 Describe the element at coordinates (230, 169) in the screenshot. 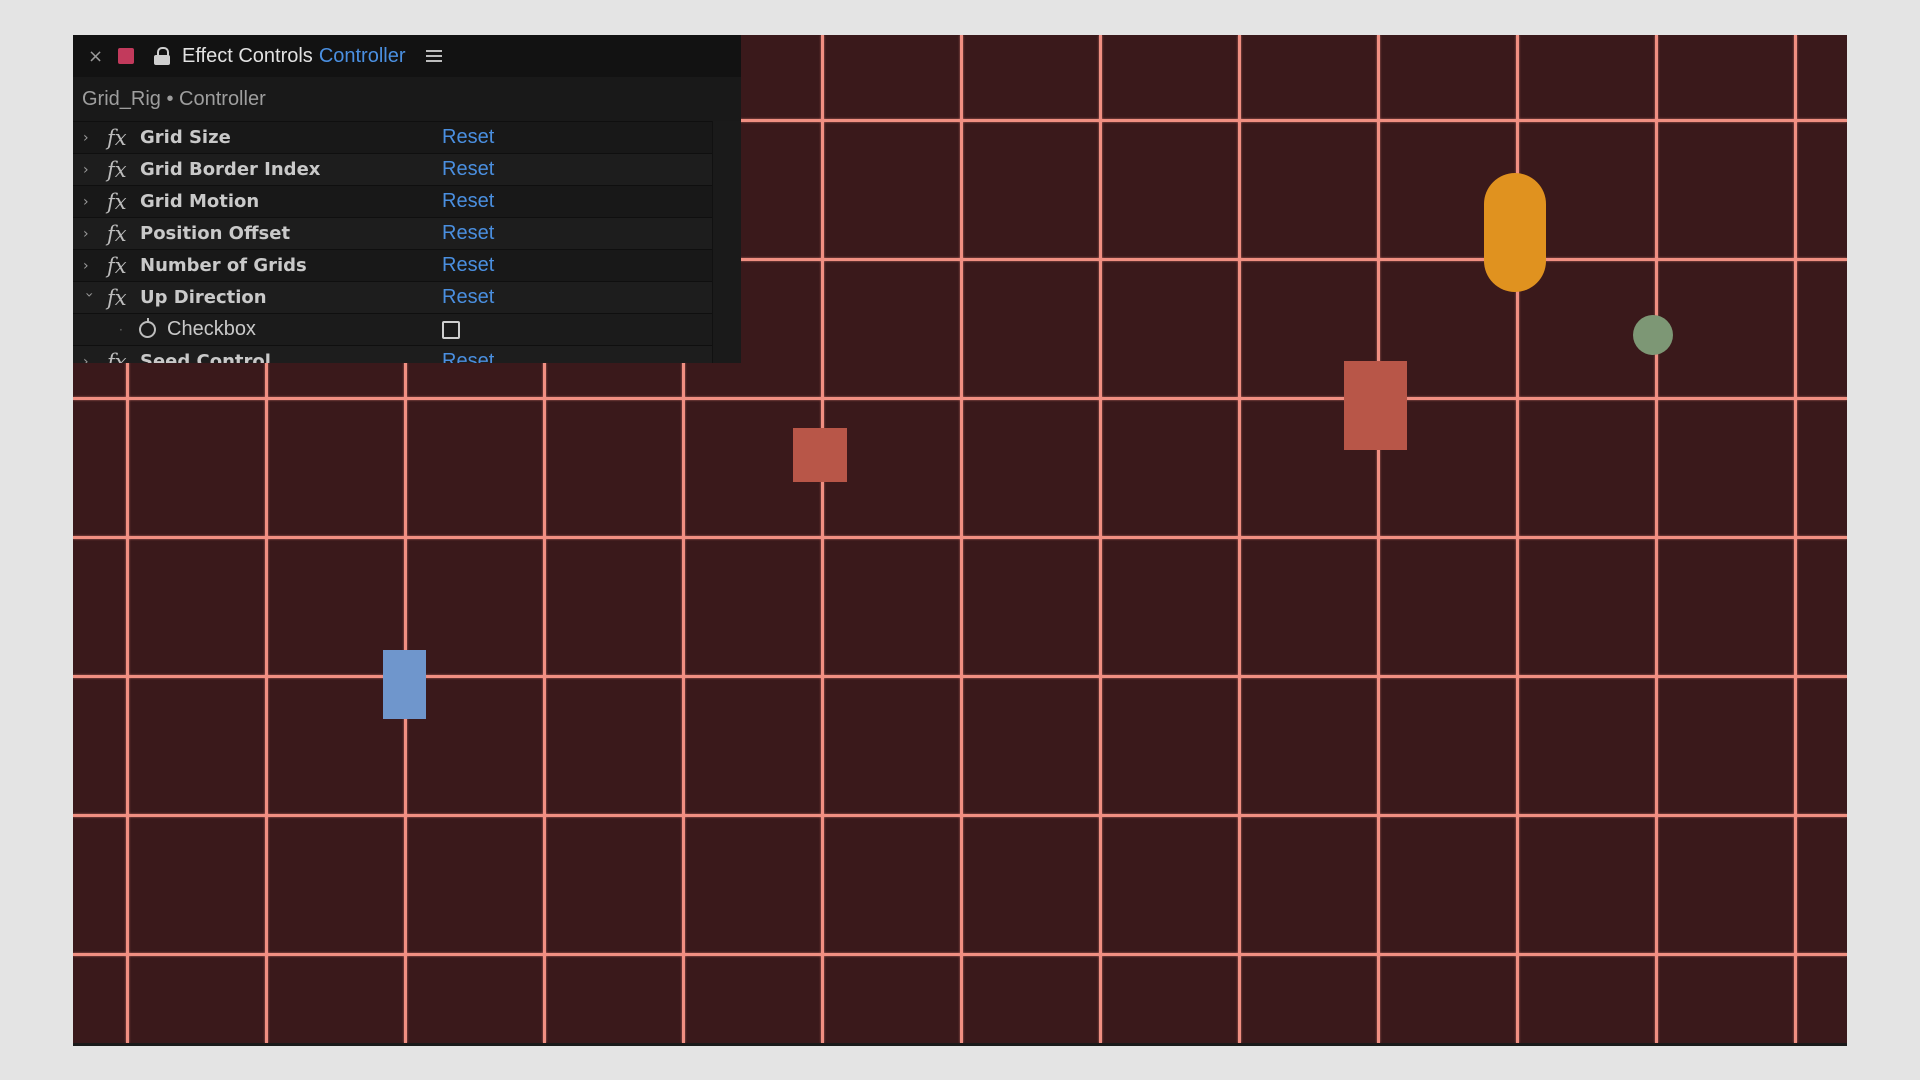

I see `effect-name: Grid Border Index` at that location.